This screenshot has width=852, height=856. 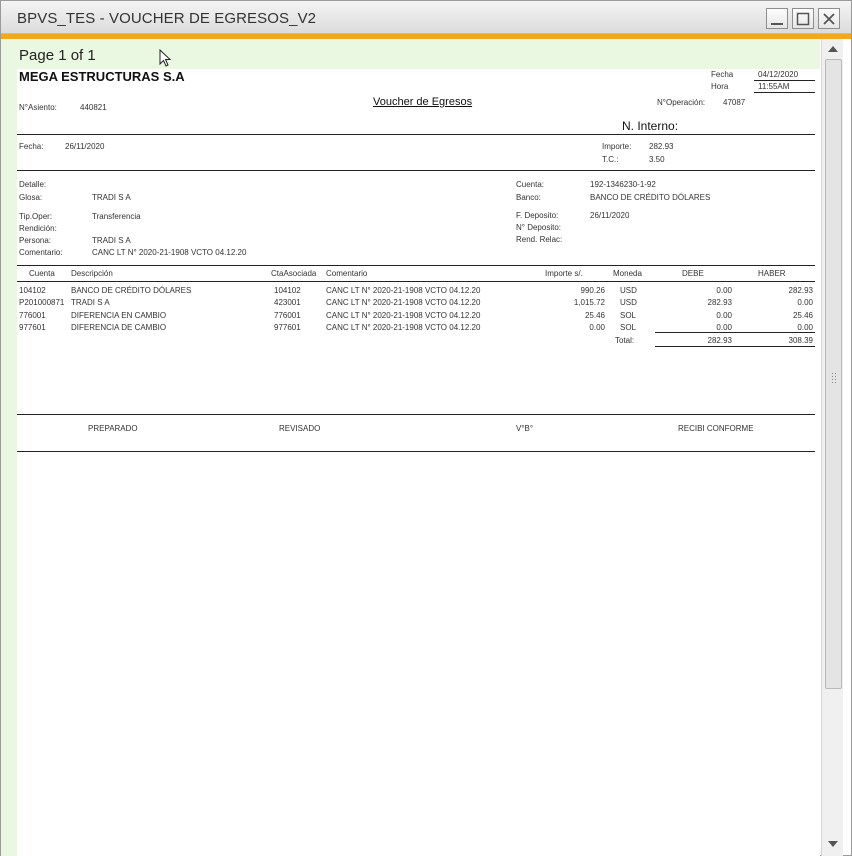 I want to click on cell-importe: 1,015.72, so click(x=589, y=302).